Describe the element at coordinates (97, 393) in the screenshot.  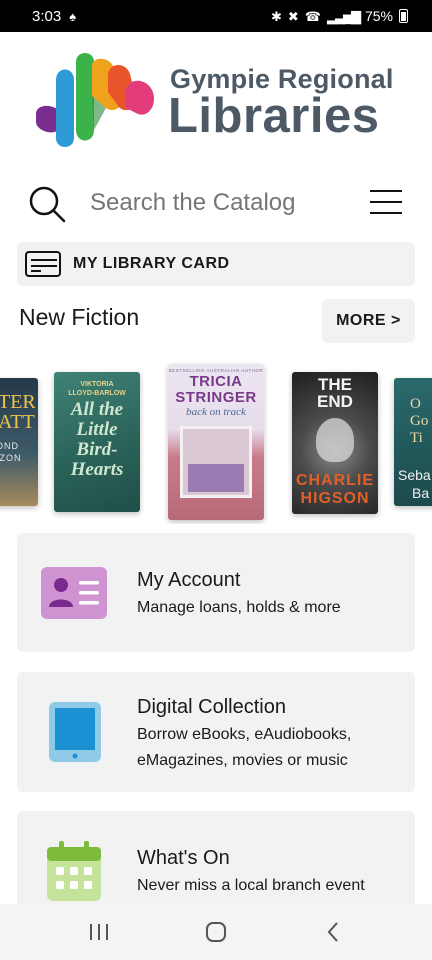
I see `book-cover-text: LLOYD-BARLOW` at that location.